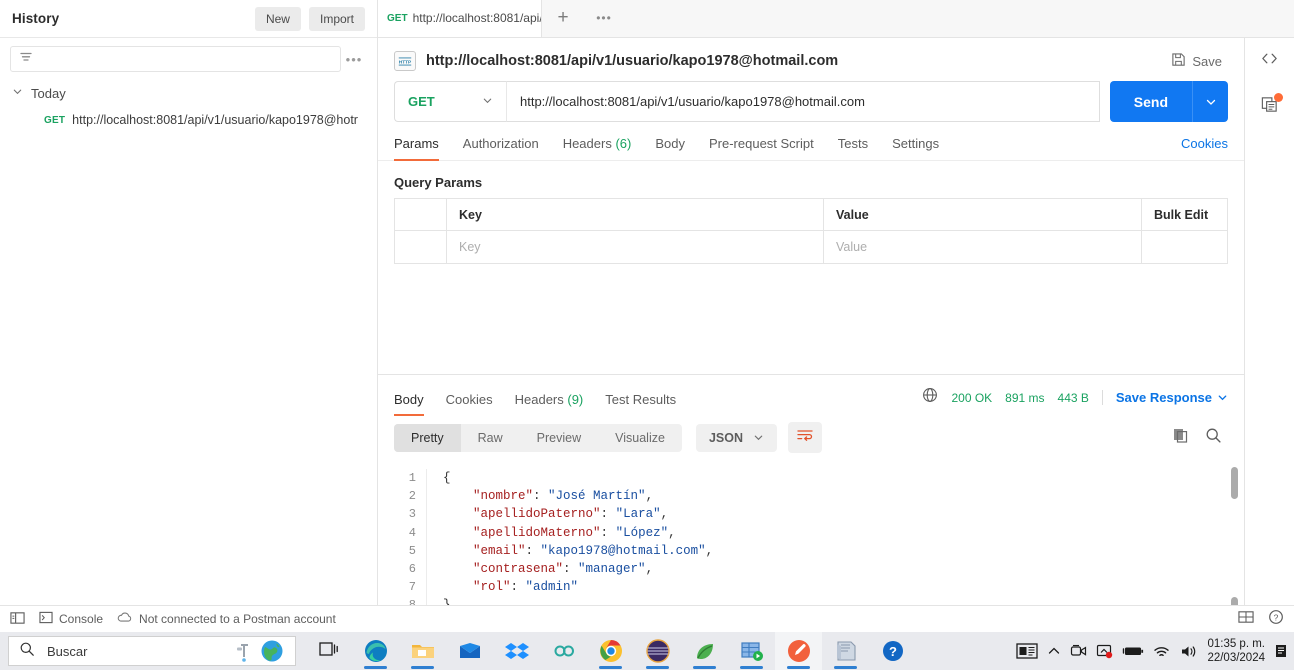 This screenshot has height=670, width=1294. Describe the element at coordinates (761, 148) in the screenshot. I see `tab-pre-request-script: Pre-request Script` at that location.